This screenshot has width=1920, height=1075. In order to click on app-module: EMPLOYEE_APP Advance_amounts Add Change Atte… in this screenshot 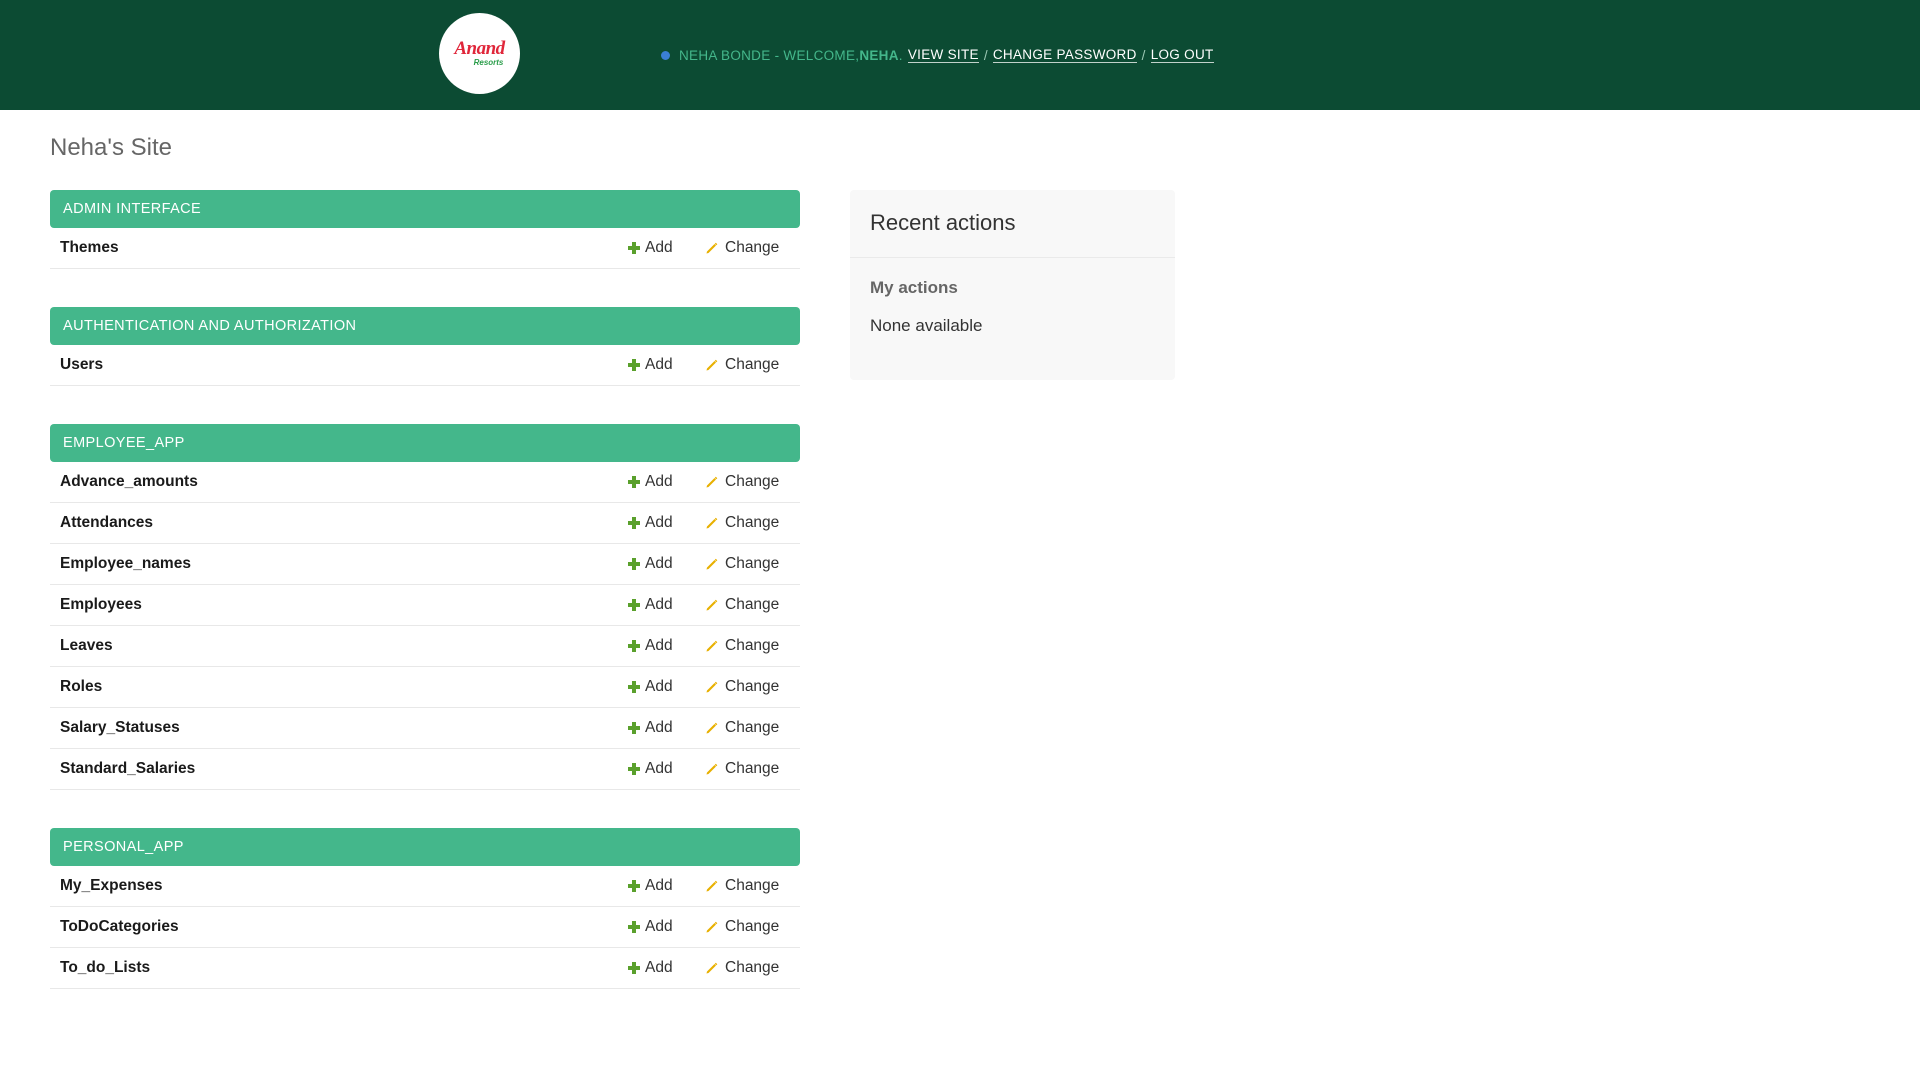, I will do `click(425, 607)`.